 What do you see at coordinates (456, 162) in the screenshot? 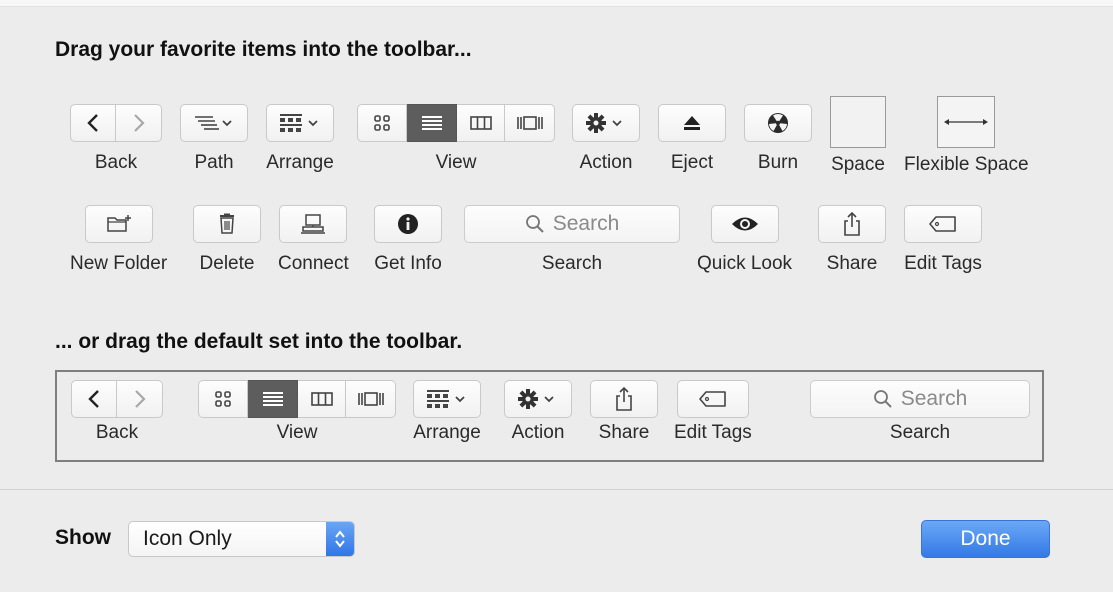
I see `view-label: View` at bounding box center [456, 162].